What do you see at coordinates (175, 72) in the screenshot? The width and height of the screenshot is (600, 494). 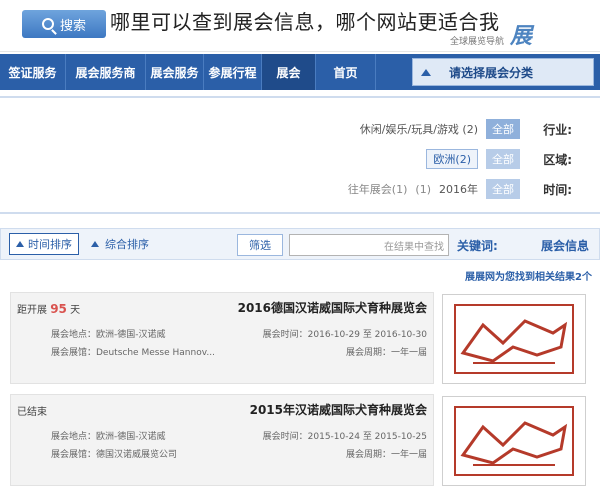 I see `nav-item-exhibit-service: 展会服务` at bounding box center [175, 72].